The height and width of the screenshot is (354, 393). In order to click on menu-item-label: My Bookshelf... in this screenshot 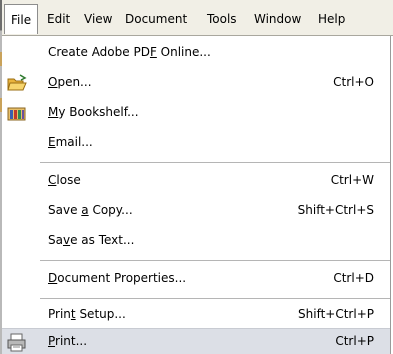, I will do `click(93, 112)`.